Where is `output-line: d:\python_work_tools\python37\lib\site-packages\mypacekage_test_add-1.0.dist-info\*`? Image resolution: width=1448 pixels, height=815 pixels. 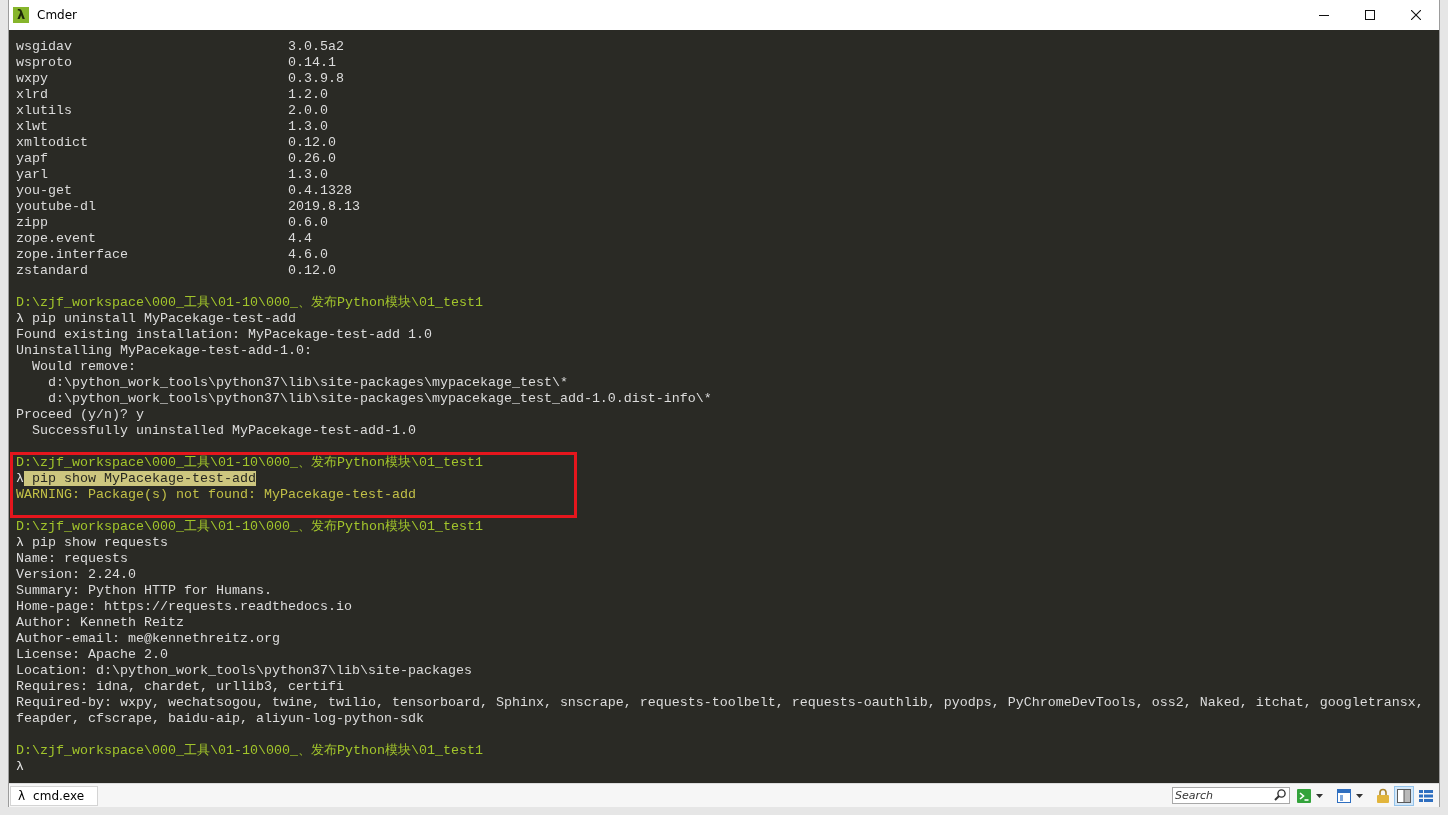
output-line: d:\python_work_tools\python37\lib\site-packages\mypacekage_test_add-1.0.dist-info\* is located at coordinates (380, 399).